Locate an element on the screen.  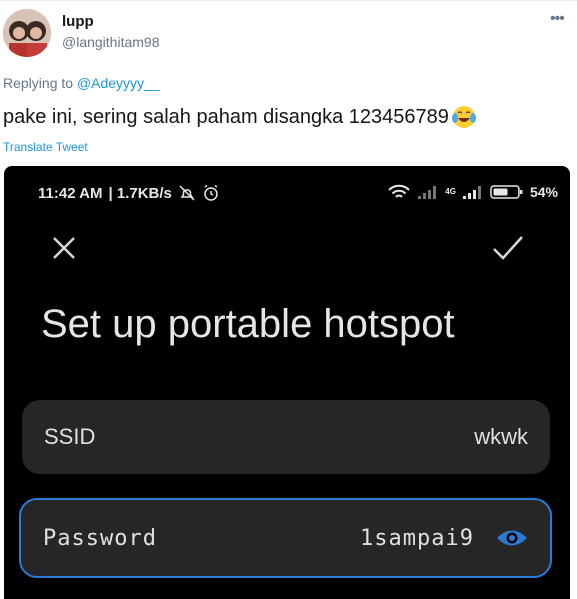
close-icon is located at coordinates (64, 248).